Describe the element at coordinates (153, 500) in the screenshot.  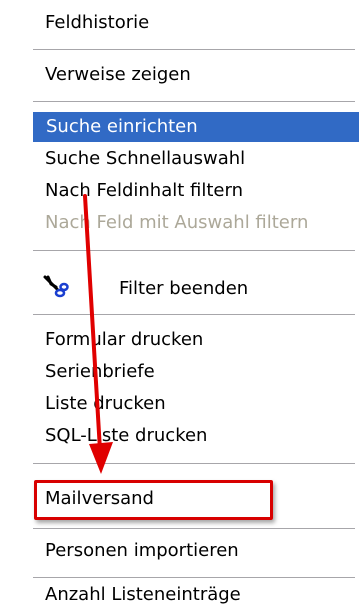
I see `annotation-highlight-box` at that location.